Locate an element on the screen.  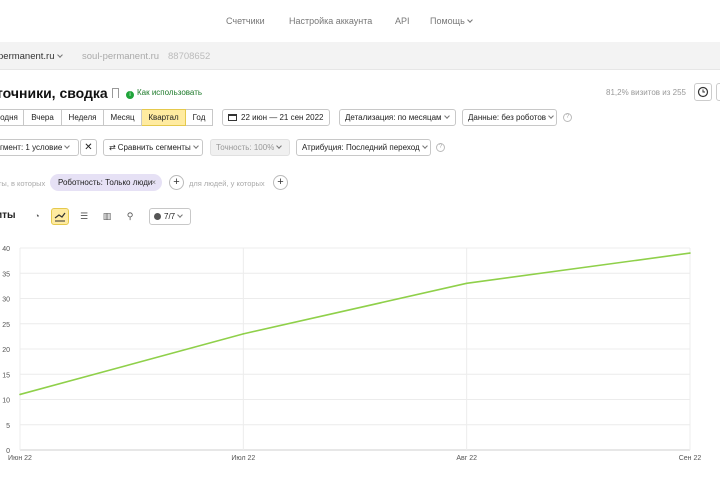
metrics-count: 7/7 is located at coordinates (170, 216).